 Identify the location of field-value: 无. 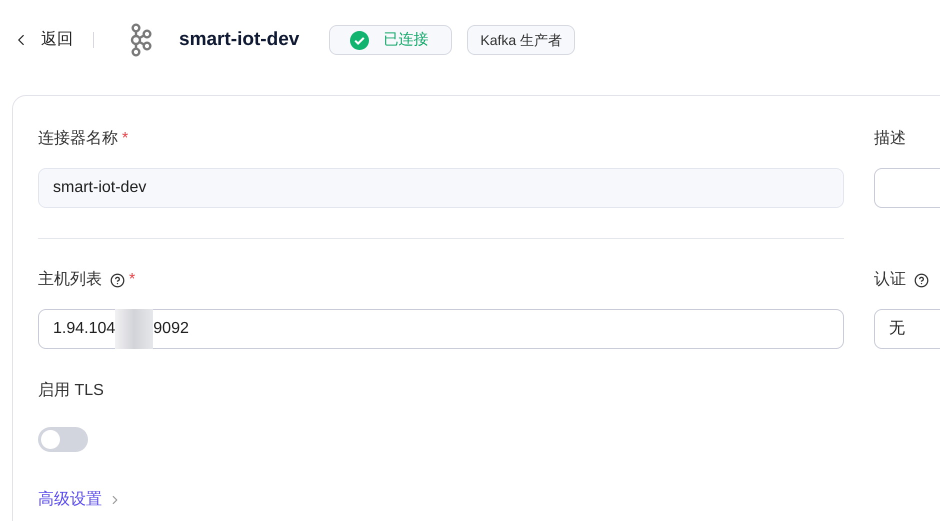
(897, 329).